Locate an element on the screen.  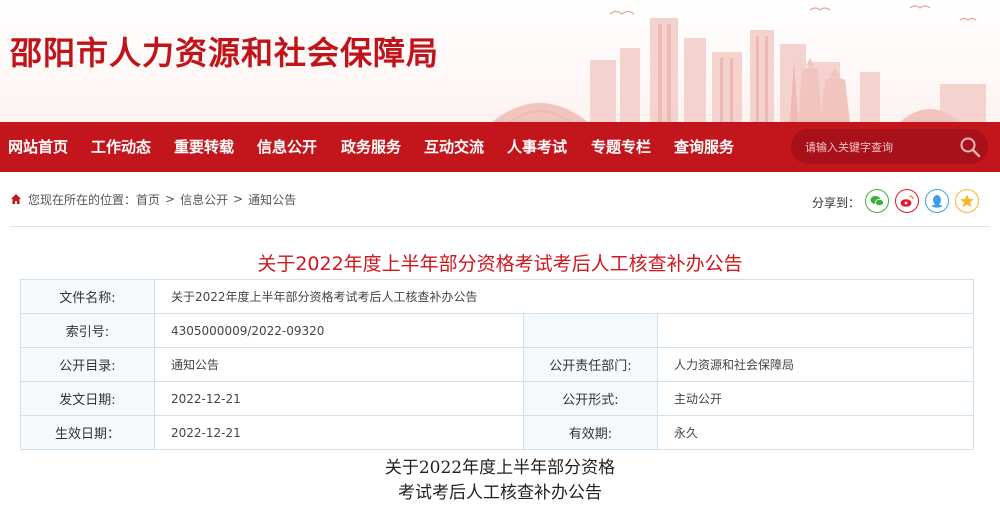
nav-item-reprints: 重要转载 is located at coordinates (204, 147).